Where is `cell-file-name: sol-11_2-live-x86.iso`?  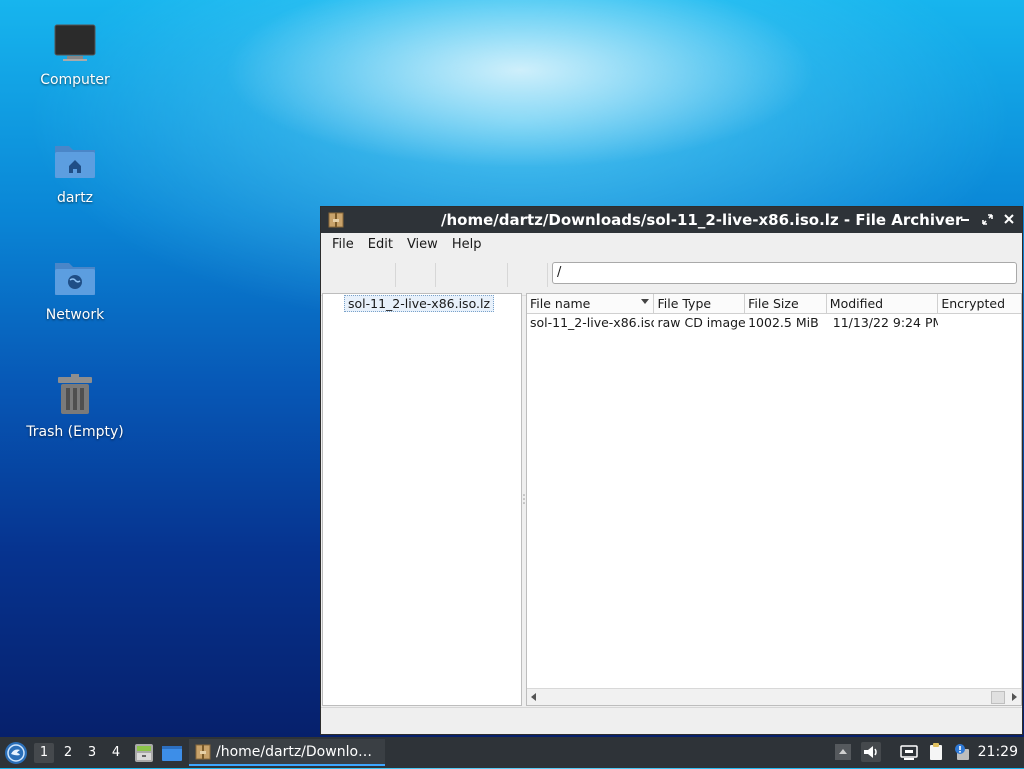
cell-file-name: sol-11_2-live-x86.iso is located at coordinates (592, 322).